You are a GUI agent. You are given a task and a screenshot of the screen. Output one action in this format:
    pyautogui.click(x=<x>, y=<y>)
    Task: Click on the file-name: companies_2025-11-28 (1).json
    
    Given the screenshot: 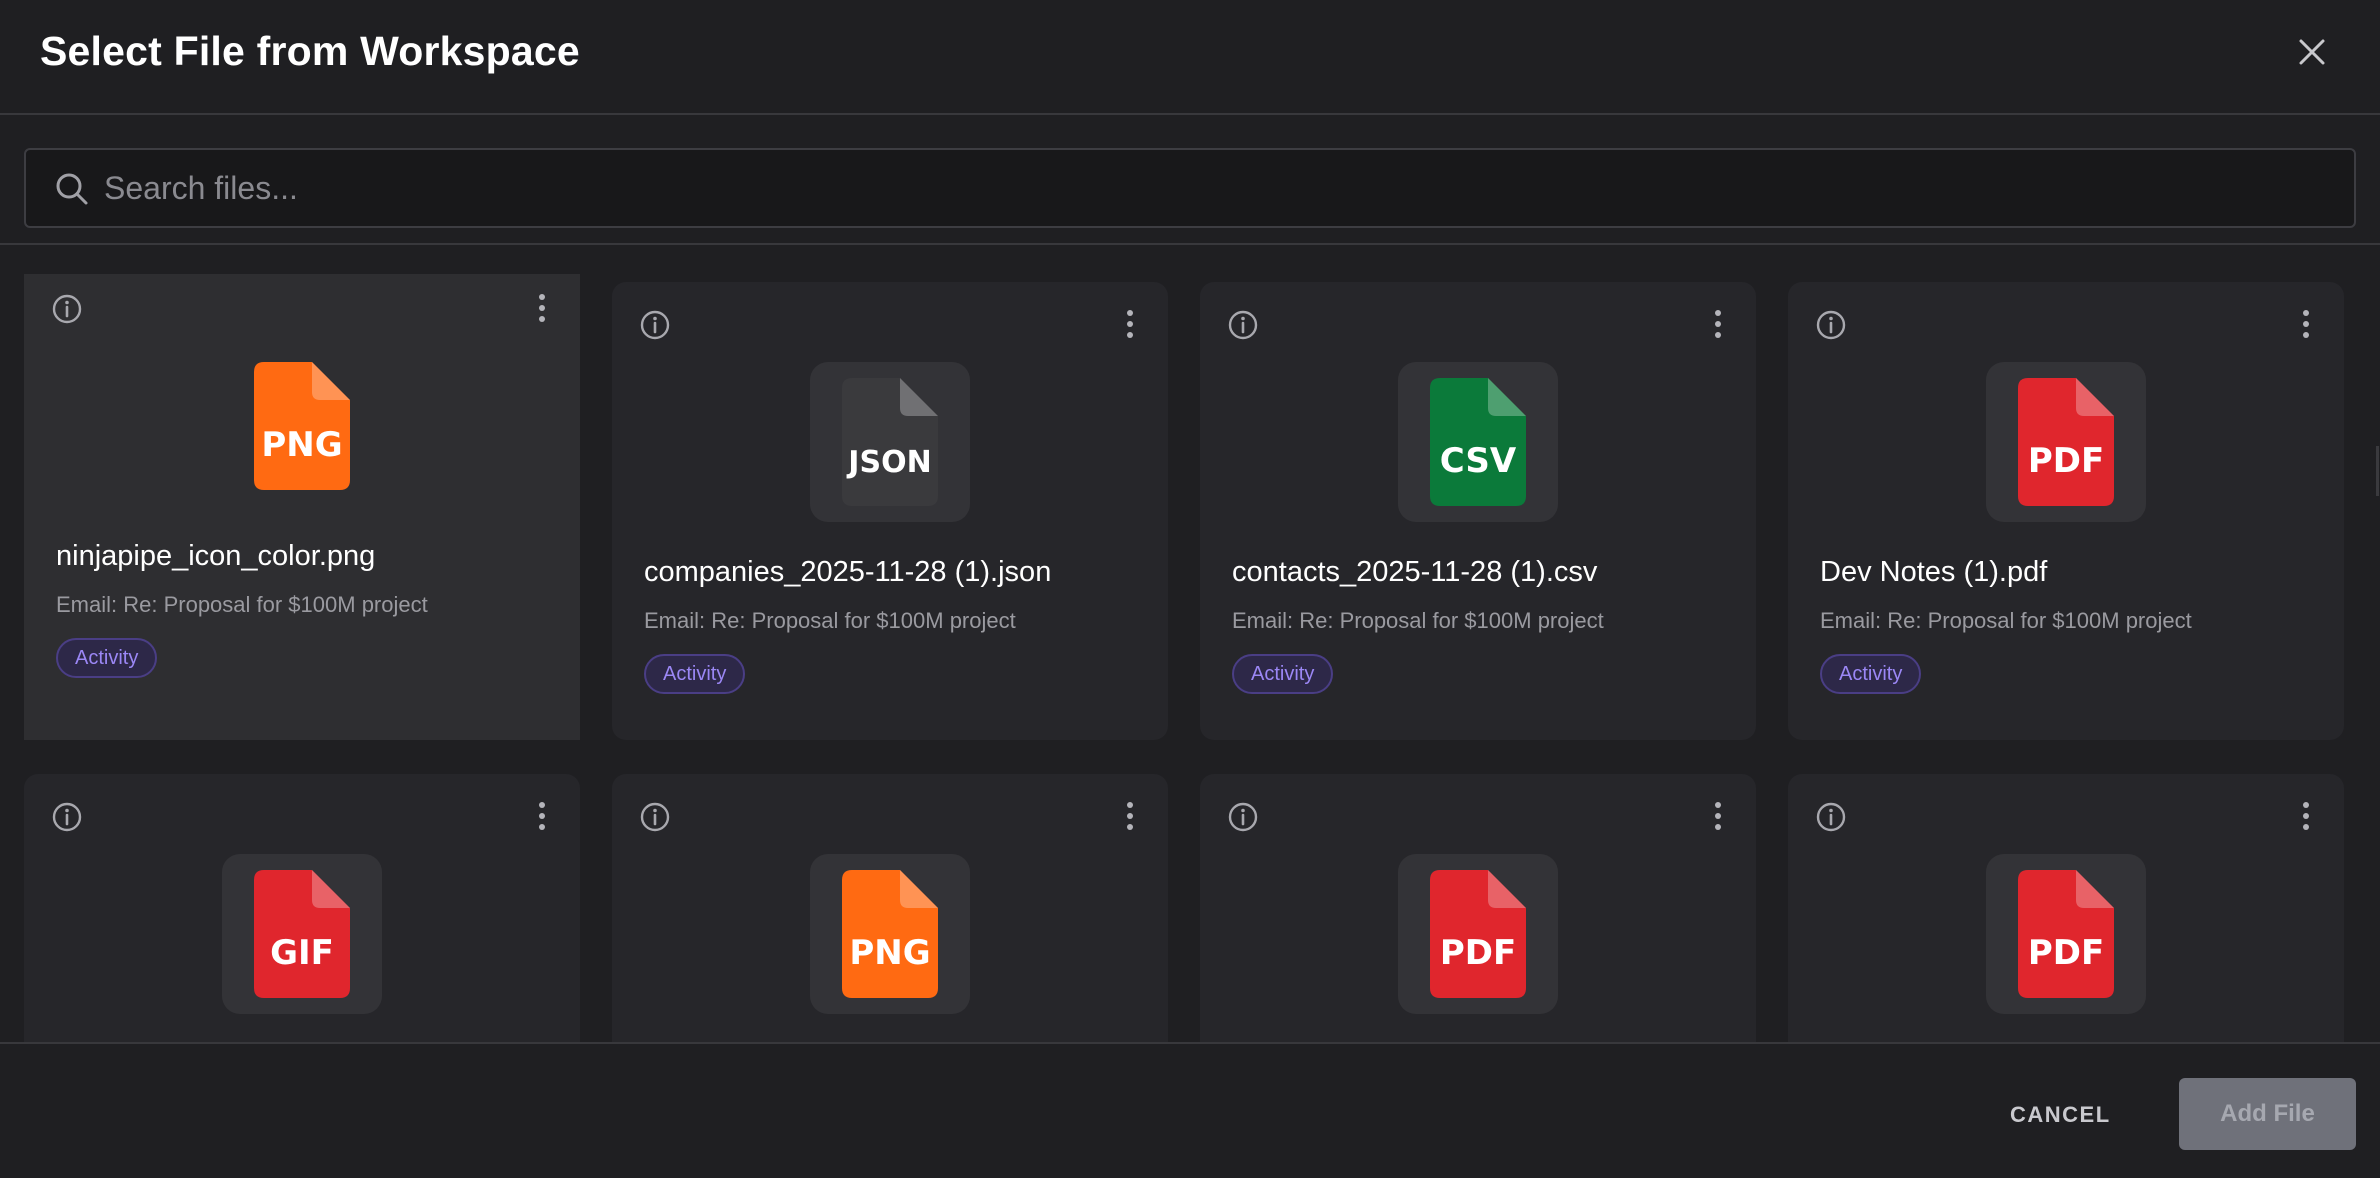 What is the action you would take?
    pyautogui.click(x=848, y=572)
    